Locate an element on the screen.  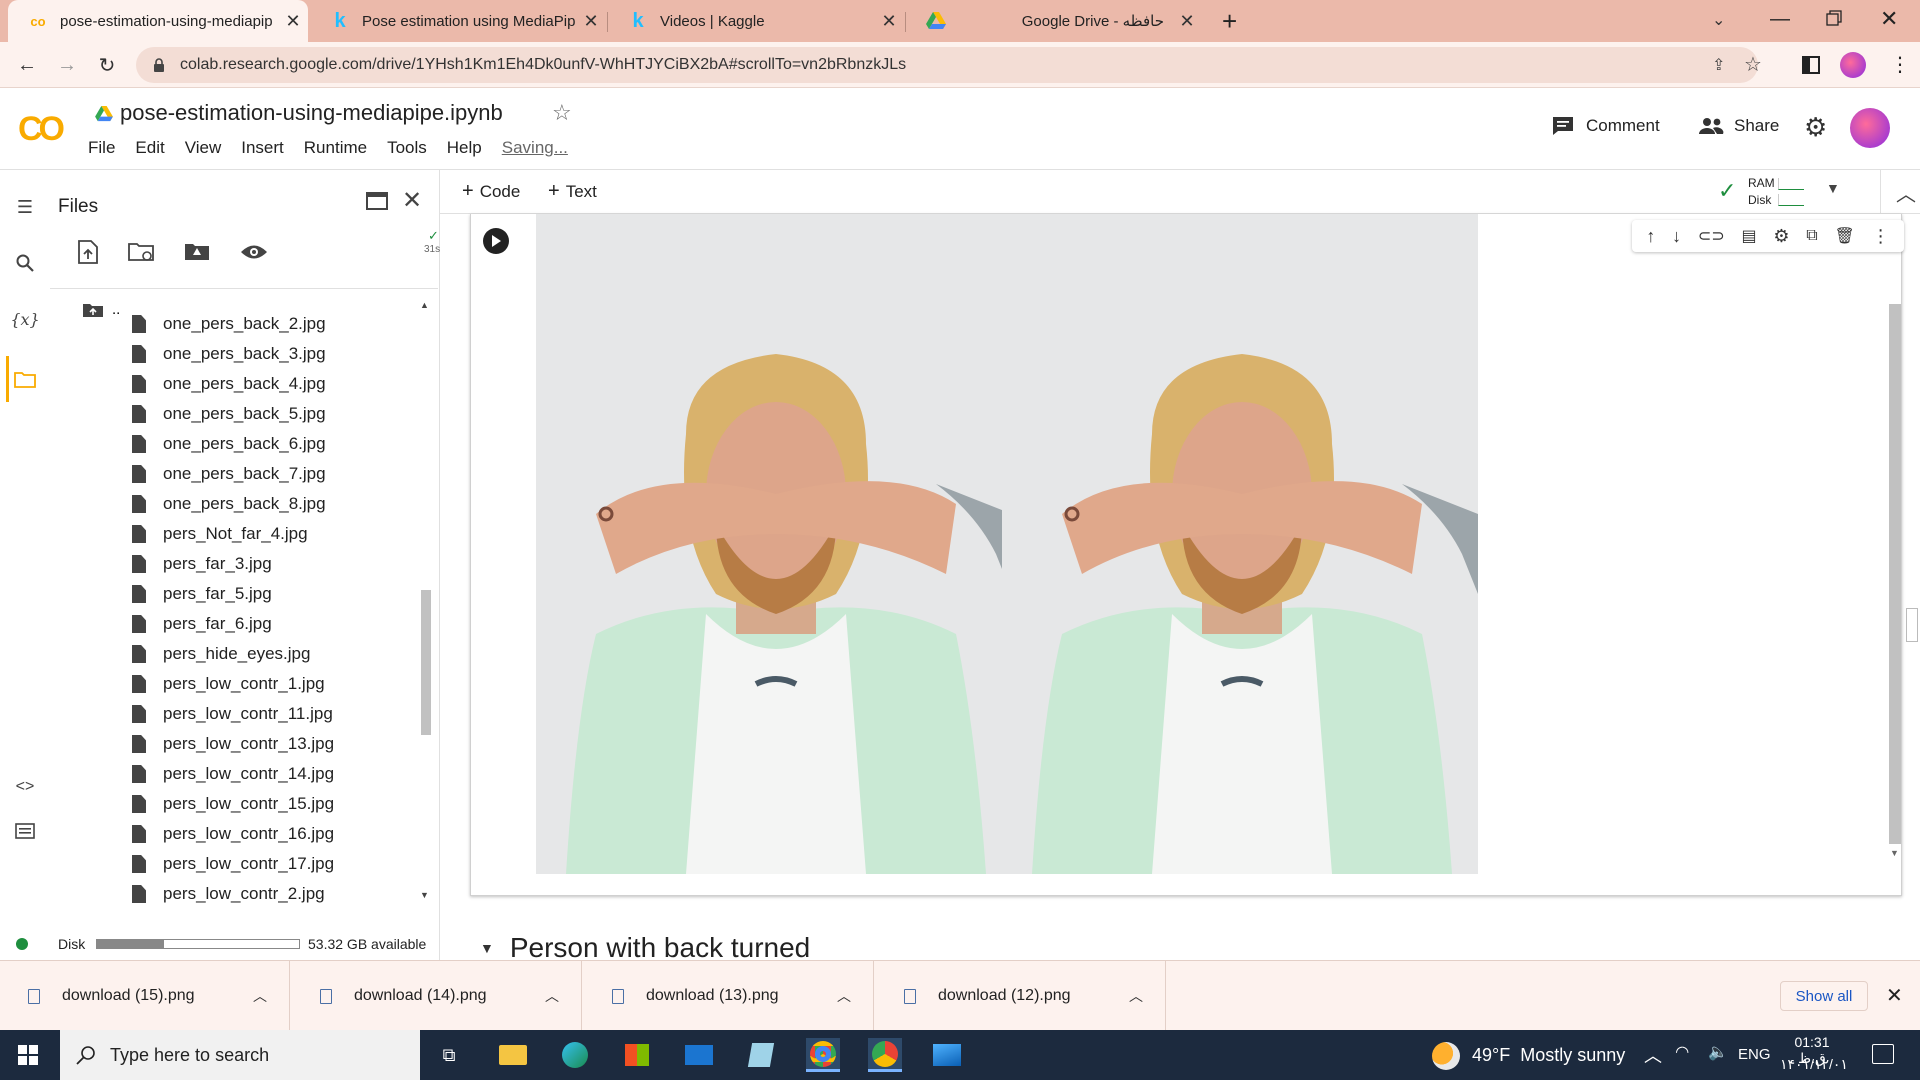
file-row: one_pers_back_5.jpg is located at coordinates (229, 414).